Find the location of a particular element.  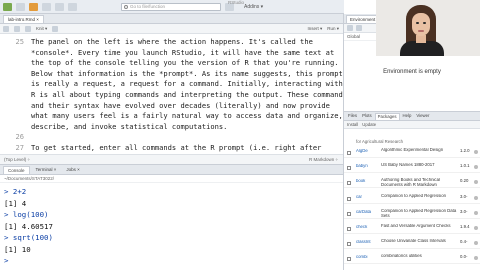

package-version: 3.0- is located at coordinates (464, 196).